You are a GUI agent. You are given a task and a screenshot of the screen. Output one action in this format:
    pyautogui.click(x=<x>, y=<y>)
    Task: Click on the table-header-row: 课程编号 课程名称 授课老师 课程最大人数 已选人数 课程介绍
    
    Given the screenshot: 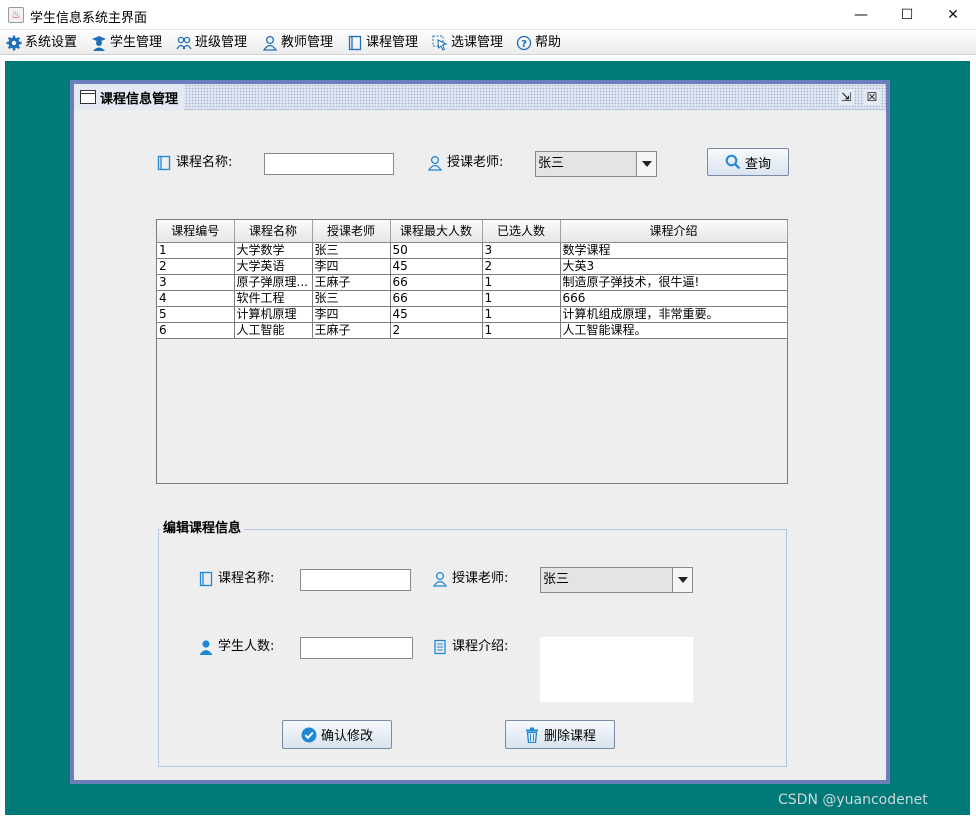 What is the action you would take?
    pyautogui.click(x=472, y=231)
    